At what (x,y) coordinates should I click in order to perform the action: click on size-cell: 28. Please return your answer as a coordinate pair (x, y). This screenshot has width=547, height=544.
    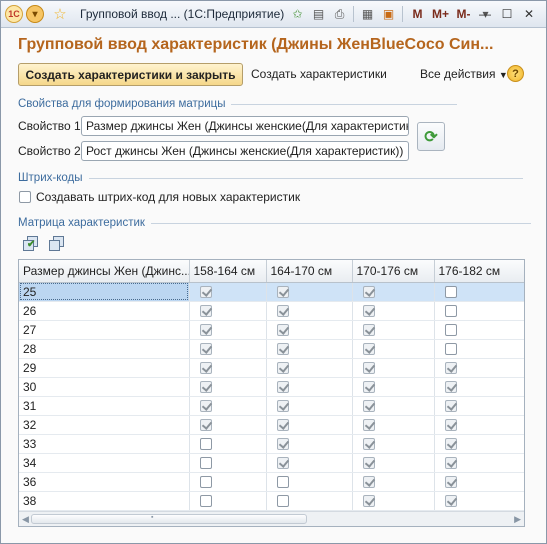
    Looking at the image, I should click on (104, 349).